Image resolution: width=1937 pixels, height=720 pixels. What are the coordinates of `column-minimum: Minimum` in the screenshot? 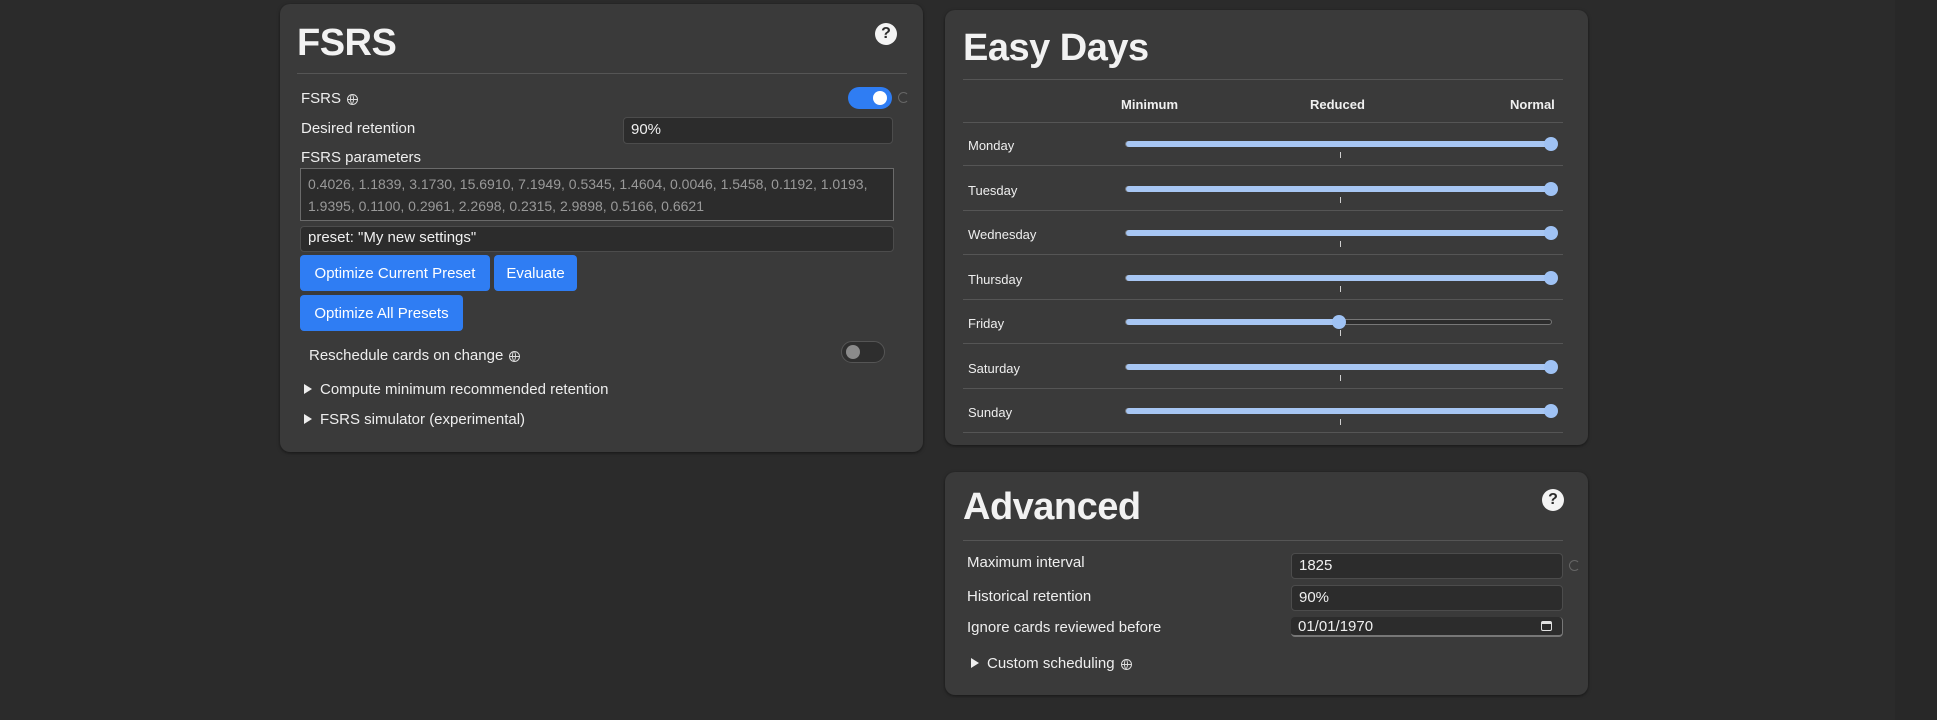 It's located at (1150, 104).